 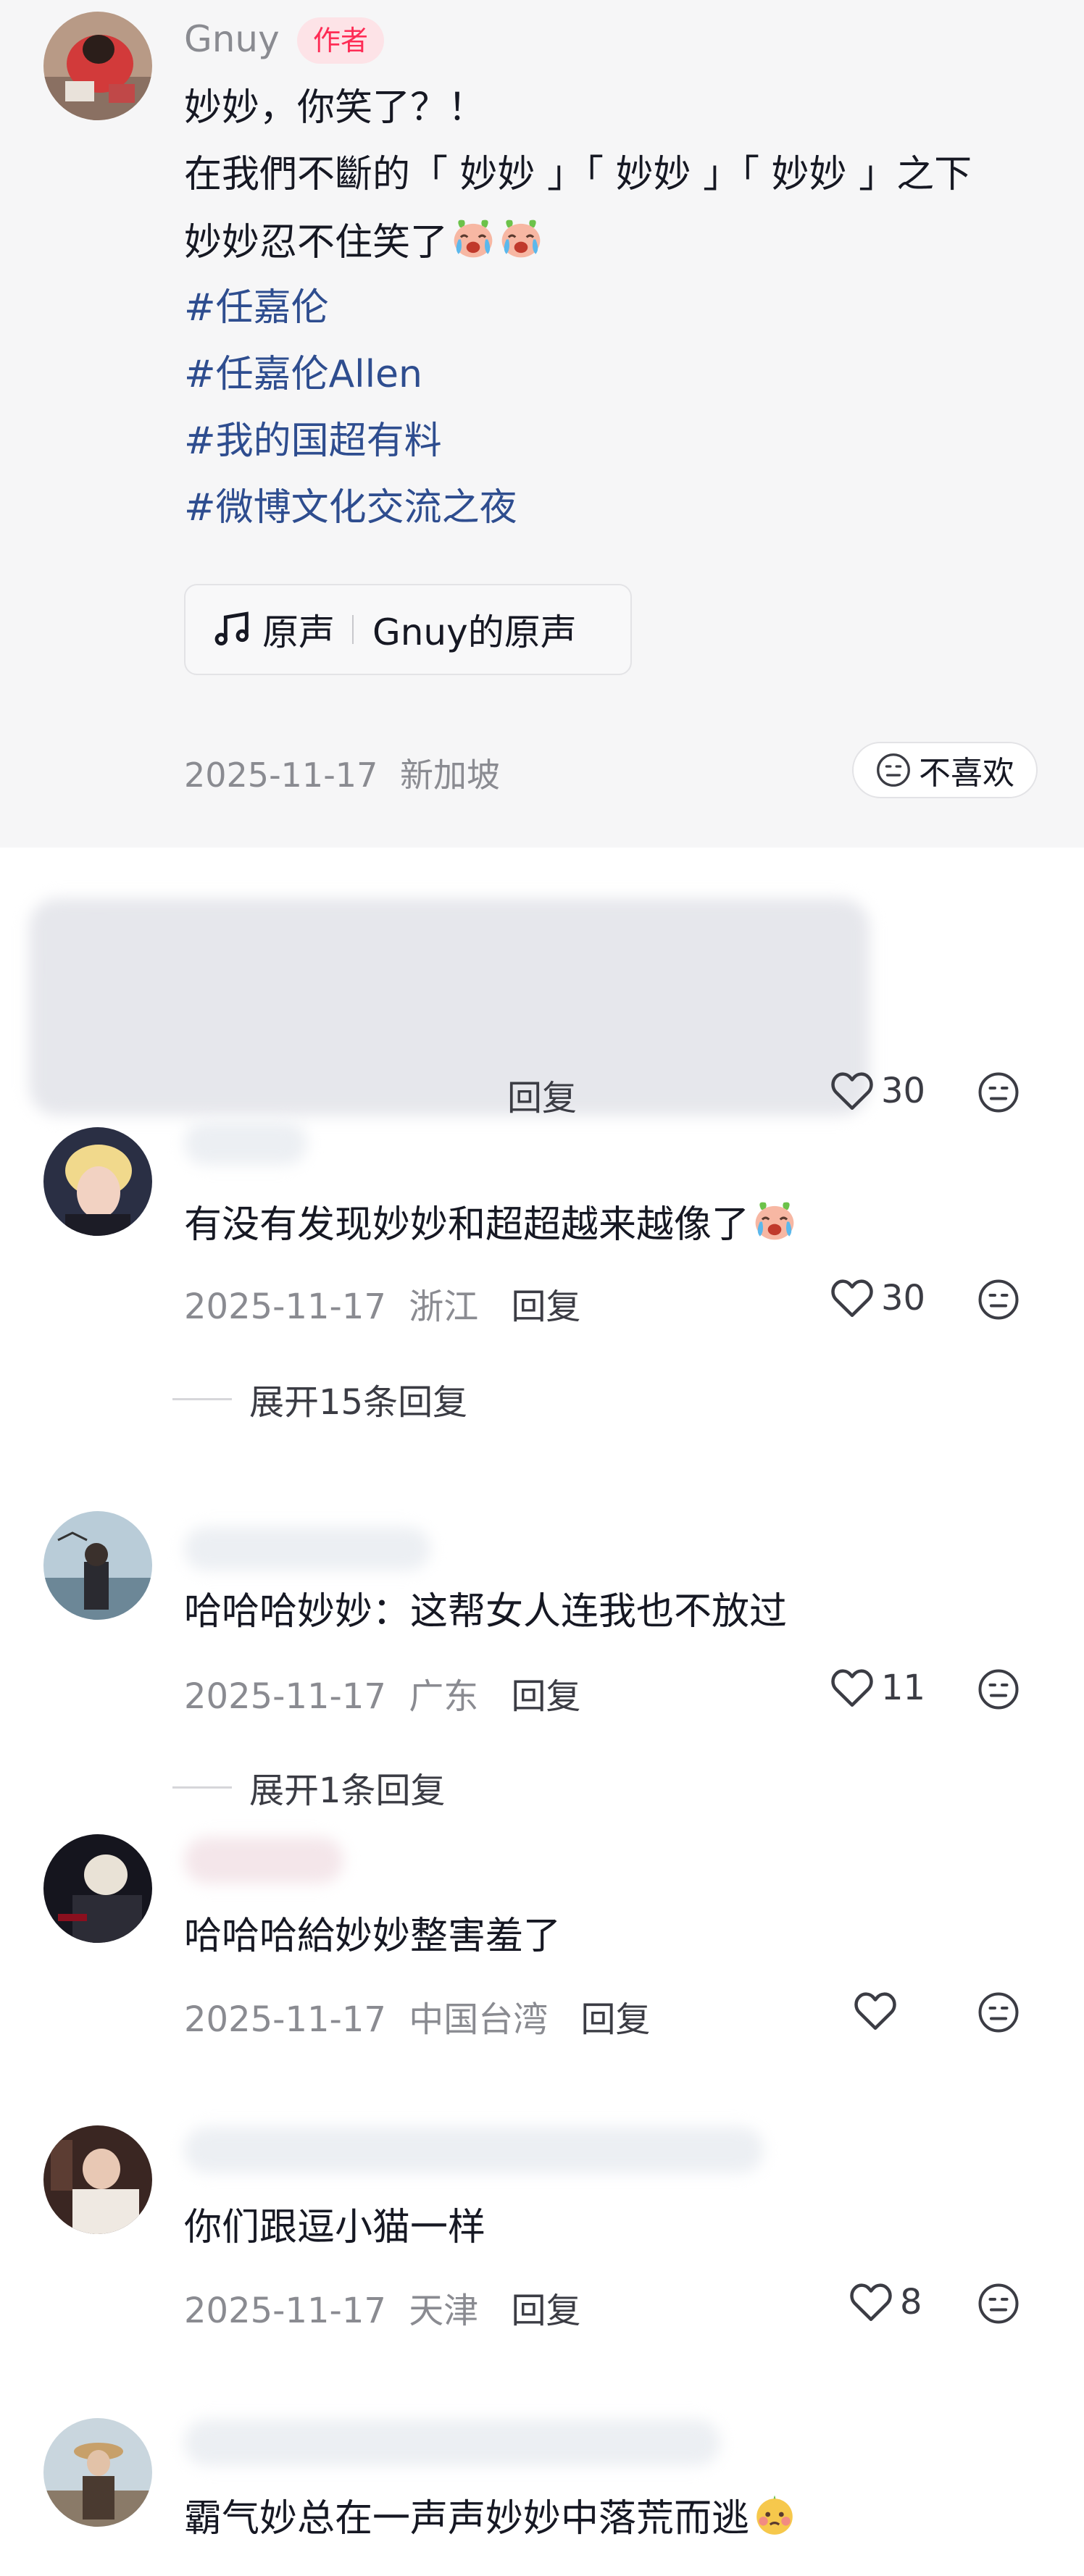 I want to click on comment-meta: 回复, so click(x=542, y=1094).